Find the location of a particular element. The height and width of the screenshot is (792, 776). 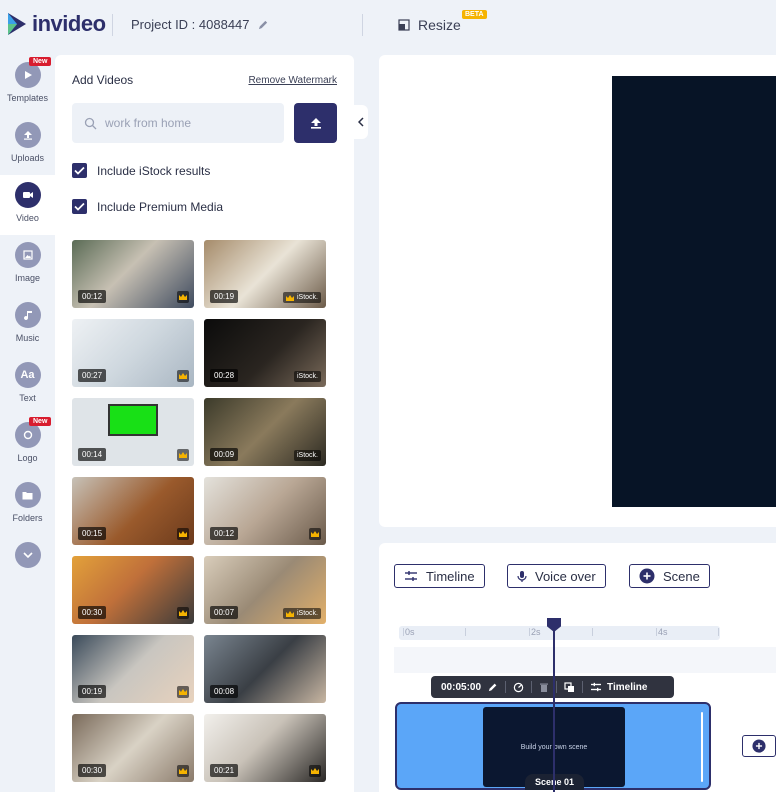

rail-item-uploads: Uploads is located at coordinates (27, 145).